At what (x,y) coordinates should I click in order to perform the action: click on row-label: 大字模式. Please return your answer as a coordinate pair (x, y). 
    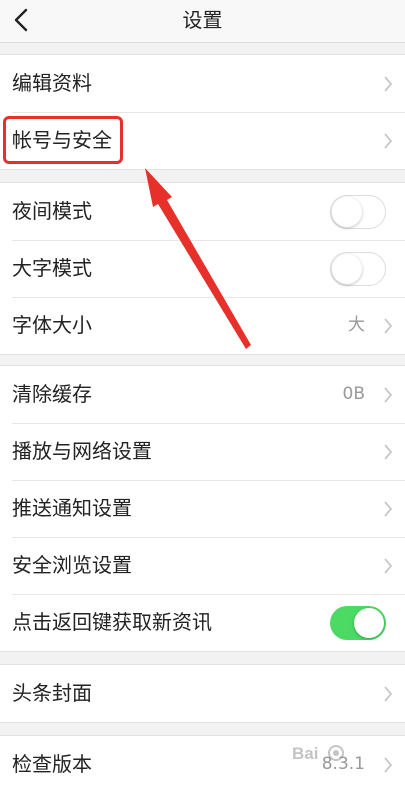
    Looking at the image, I should click on (52, 268).